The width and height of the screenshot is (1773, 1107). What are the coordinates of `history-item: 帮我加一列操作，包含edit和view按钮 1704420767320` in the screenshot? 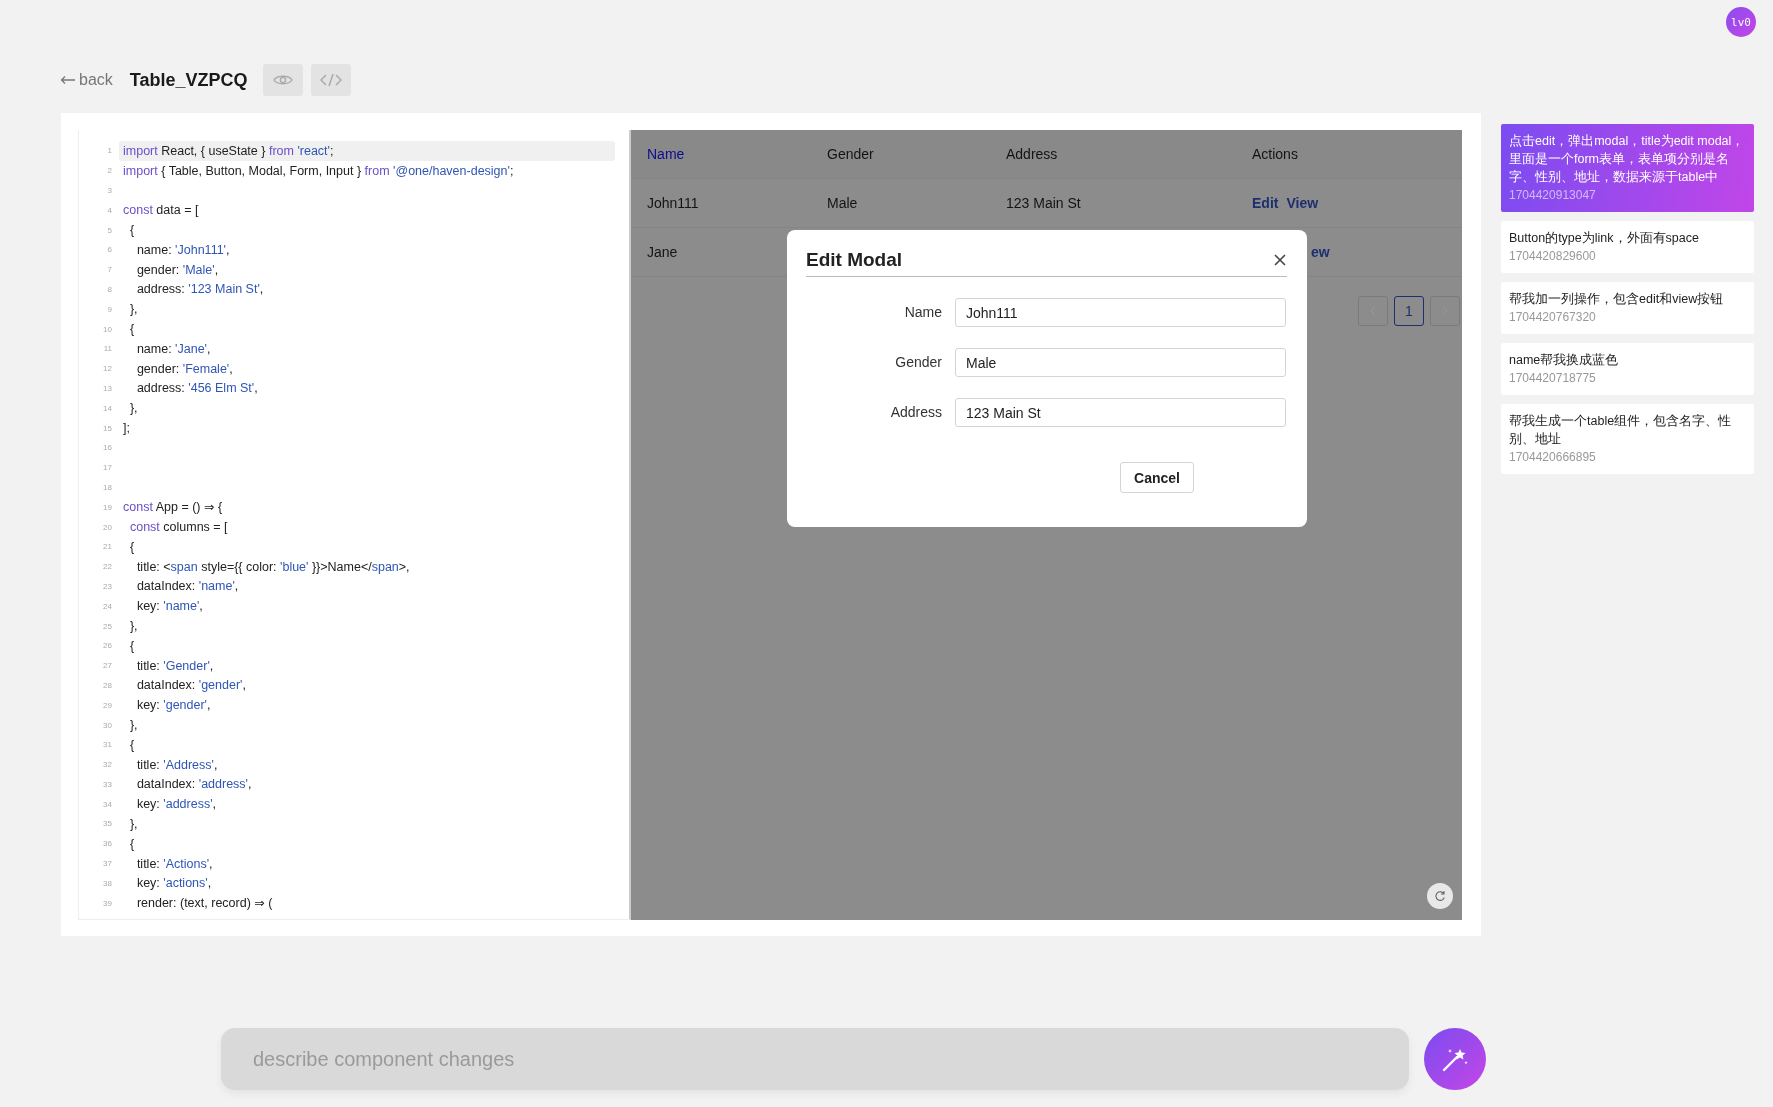 It's located at (1627, 308).